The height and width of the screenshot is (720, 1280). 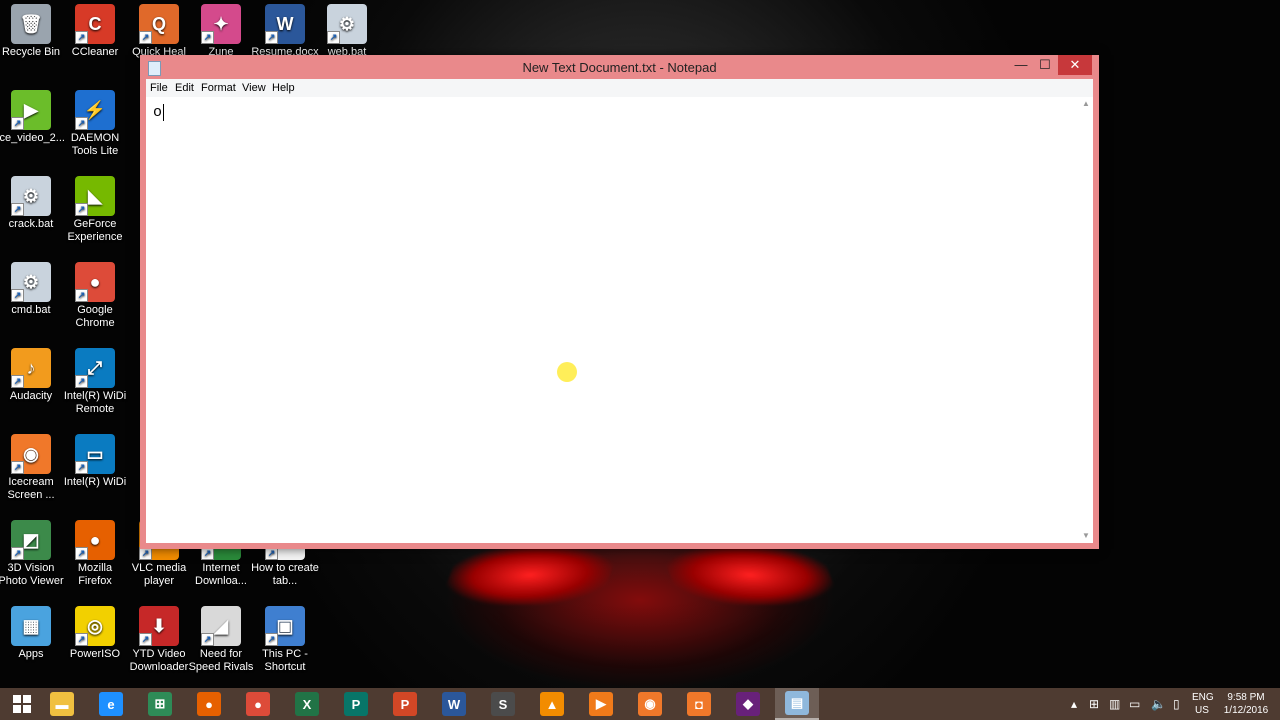 I want to click on taskbar-icecream-recorder: ◉, so click(x=650, y=704).